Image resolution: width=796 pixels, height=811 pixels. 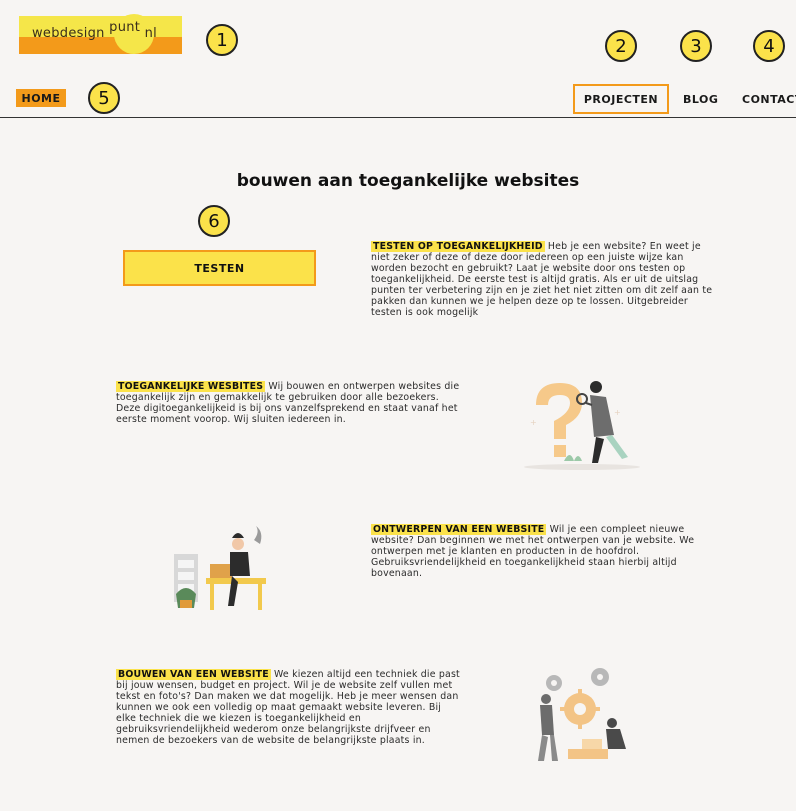 What do you see at coordinates (621, 46) in the screenshot?
I see `callout-2: 2` at bounding box center [621, 46].